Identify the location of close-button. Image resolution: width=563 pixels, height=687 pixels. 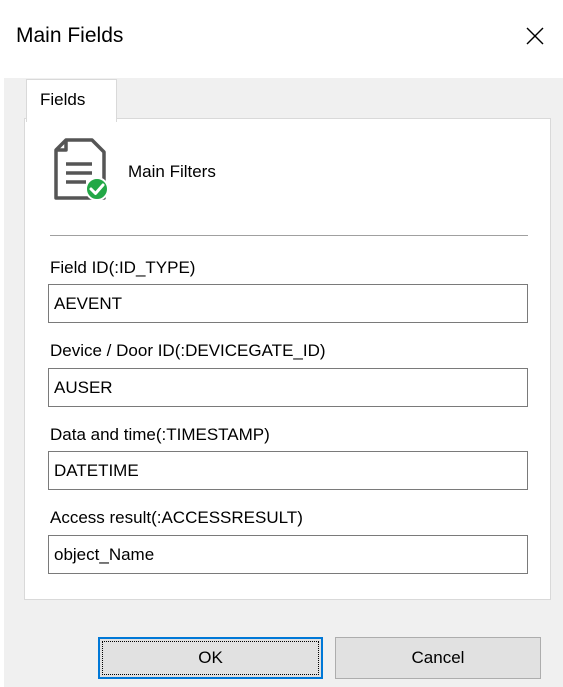
(535, 36).